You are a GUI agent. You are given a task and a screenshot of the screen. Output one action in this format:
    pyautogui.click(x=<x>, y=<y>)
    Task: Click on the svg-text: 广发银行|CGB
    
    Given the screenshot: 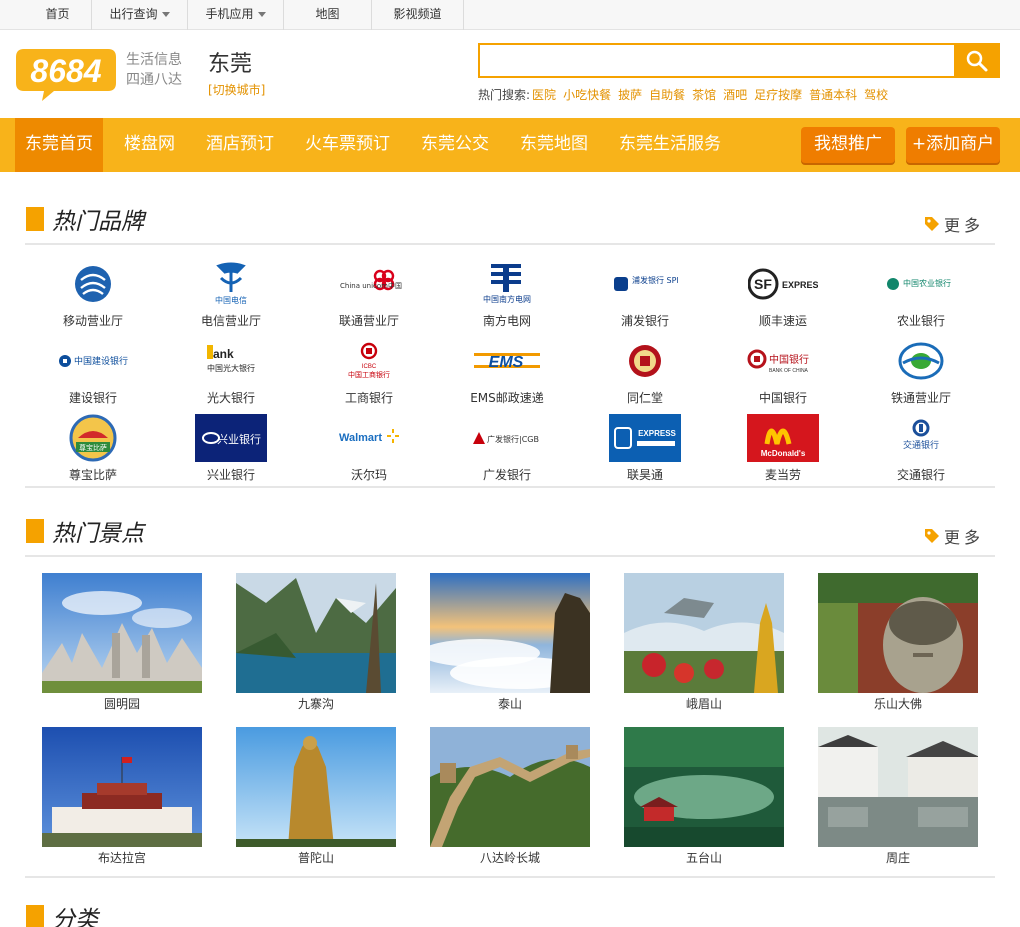 What is the action you would take?
    pyautogui.click(x=513, y=439)
    